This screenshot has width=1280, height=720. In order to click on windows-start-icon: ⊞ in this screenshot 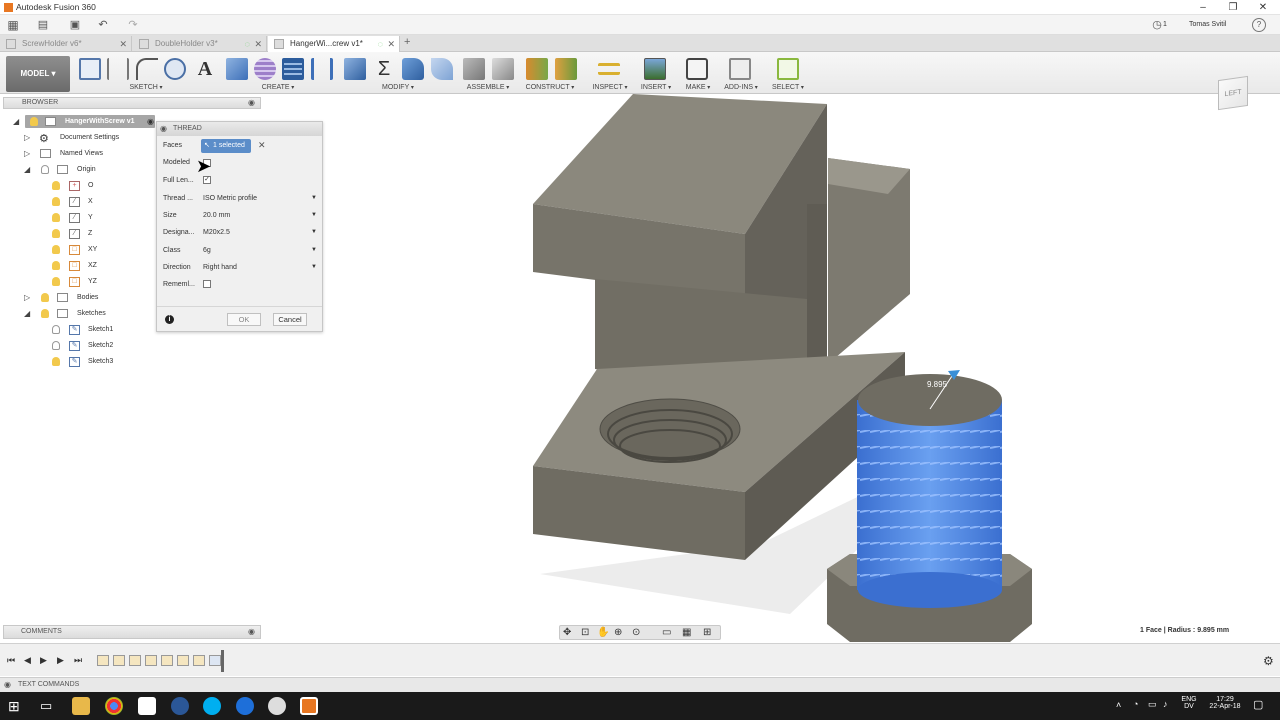, I will do `click(14, 706)`.